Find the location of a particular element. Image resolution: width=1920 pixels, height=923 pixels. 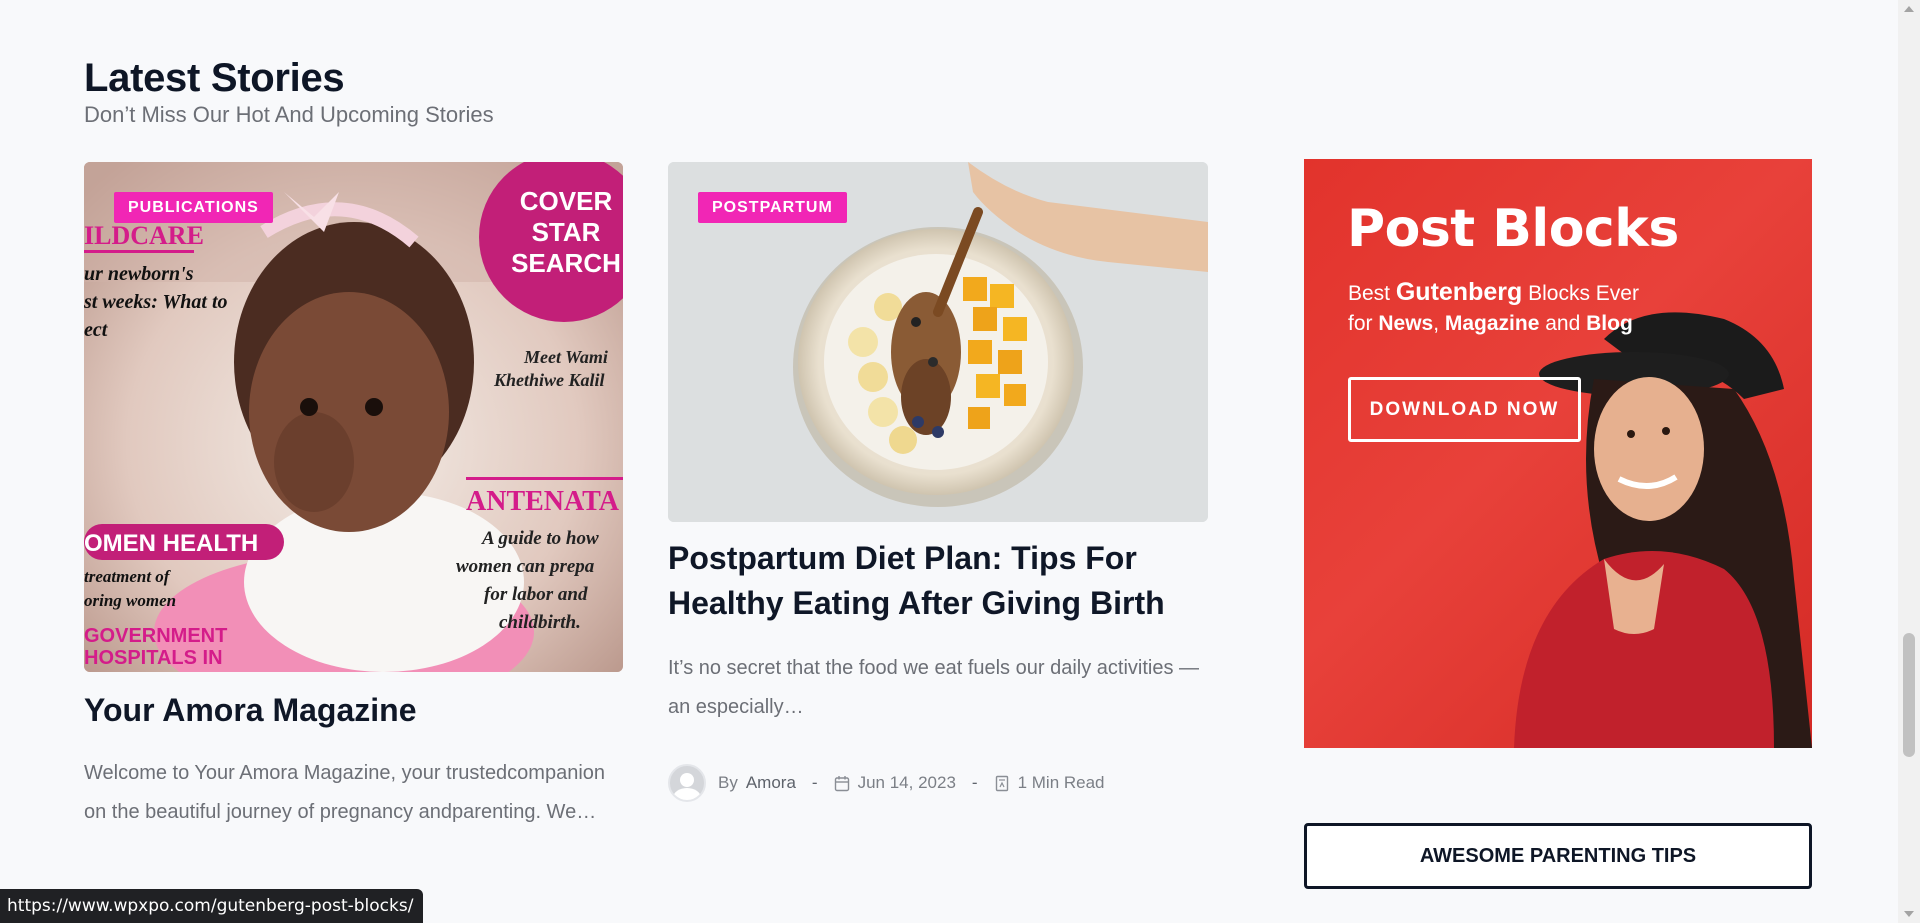

category-badge-postpartum: Postpartum is located at coordinates (772, 207).